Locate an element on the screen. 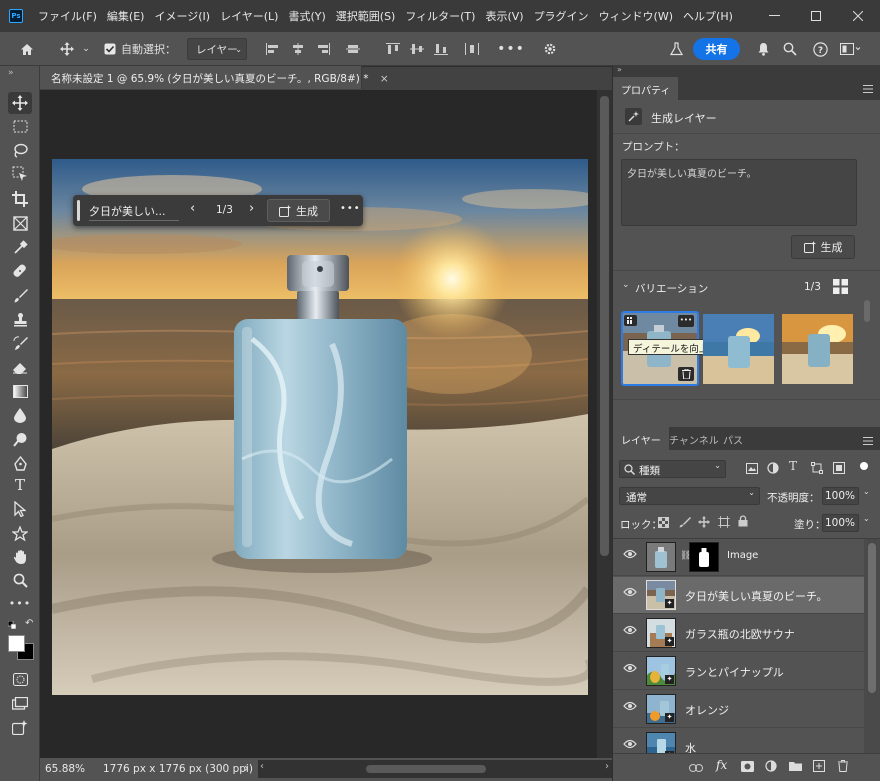 Image resolution: width=880 pixels, height=781 pixels. variation-info-icon is located at coordinates (630, 320).